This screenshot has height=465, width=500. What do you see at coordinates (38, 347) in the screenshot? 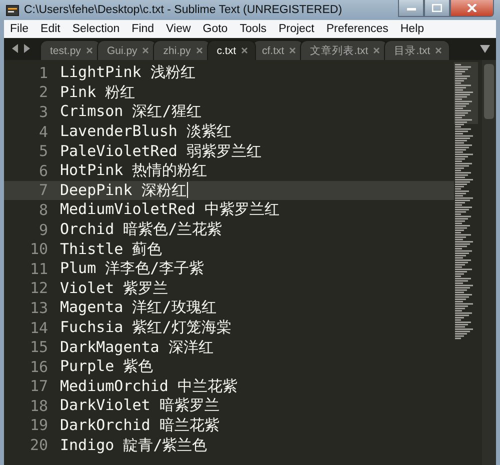
I see `line-number: 15` at bounding box center [38, 347].